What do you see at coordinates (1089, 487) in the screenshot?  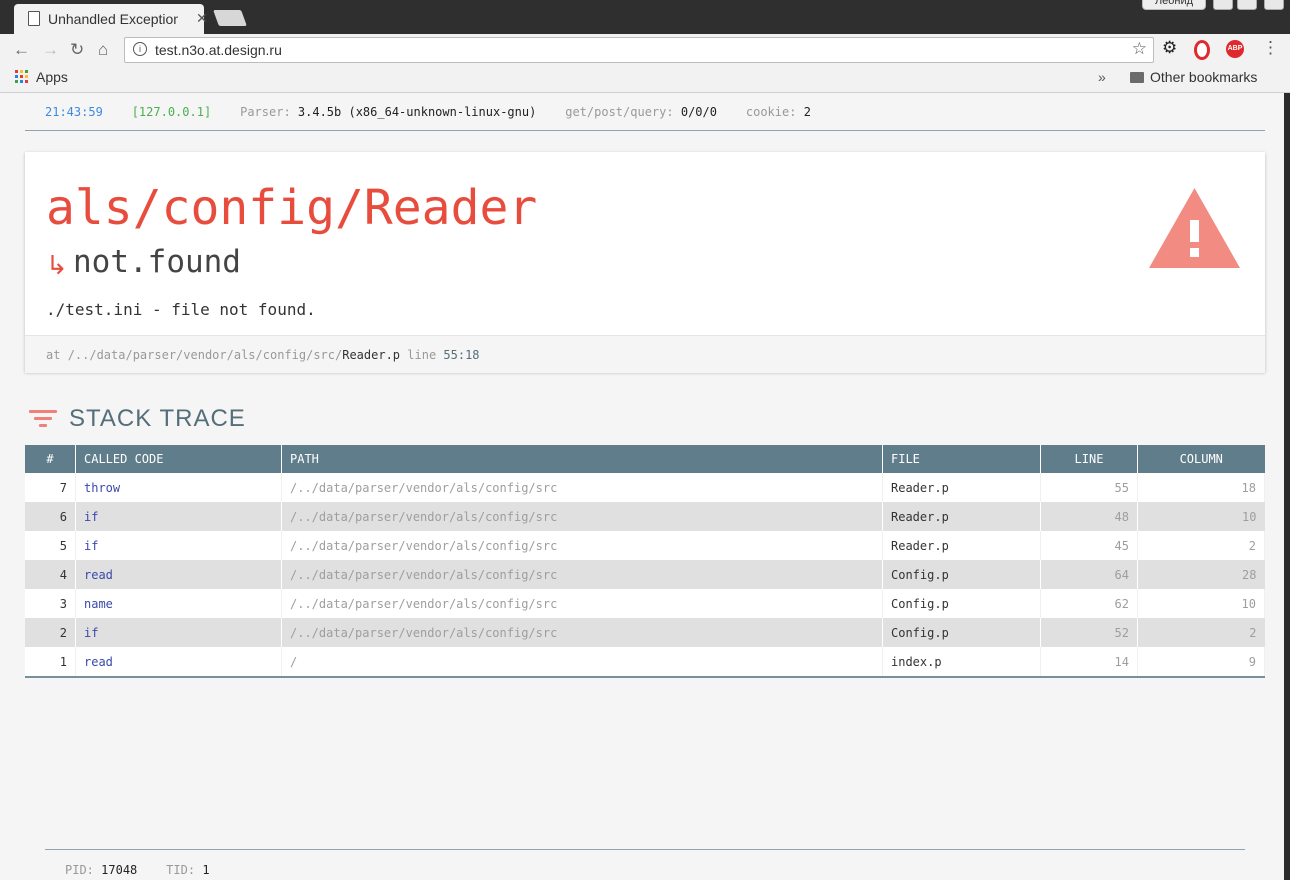 I see `cell-line: 55` at bounding box center [1089, 487].